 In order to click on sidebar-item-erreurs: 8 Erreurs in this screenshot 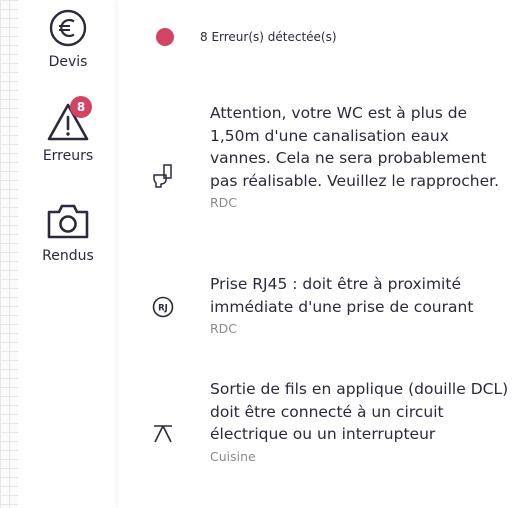, I will do `click(68, 130)`.